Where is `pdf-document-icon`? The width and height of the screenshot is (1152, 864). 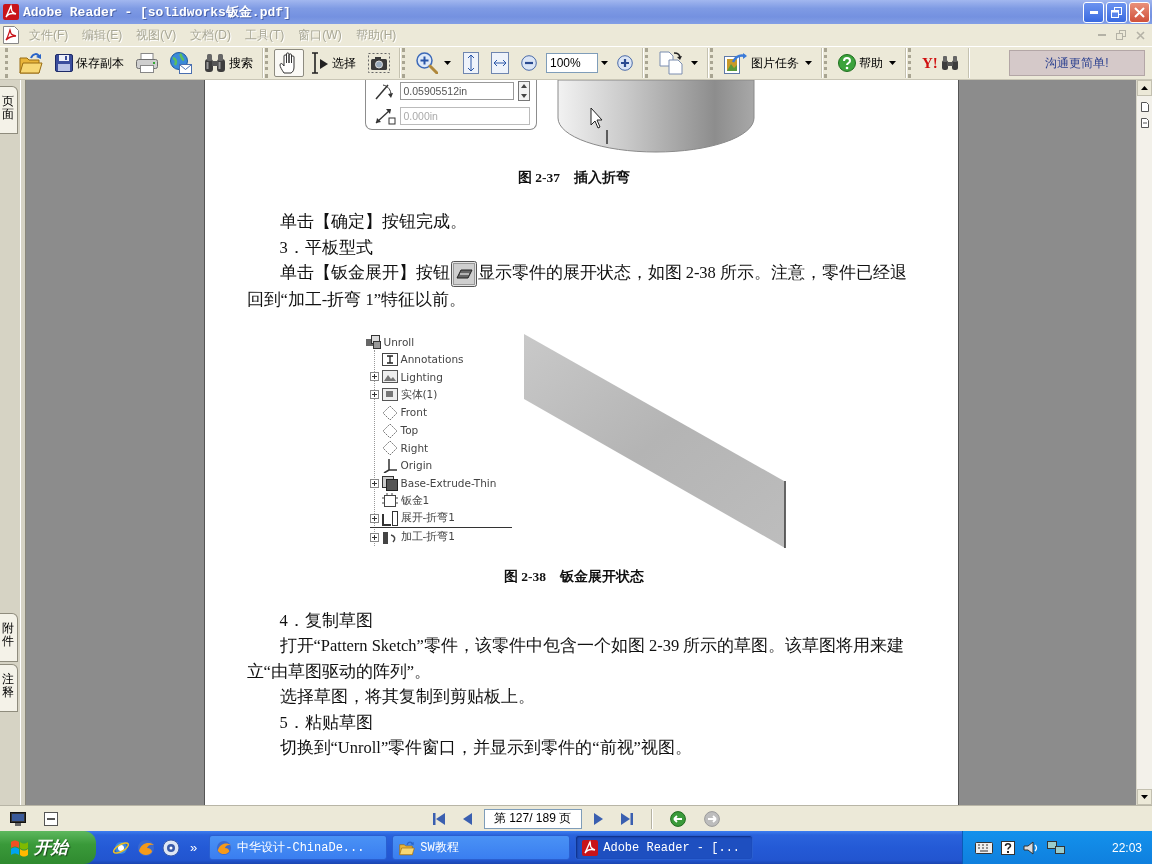
pdf-document-icon is located at coordinates (11, 35).